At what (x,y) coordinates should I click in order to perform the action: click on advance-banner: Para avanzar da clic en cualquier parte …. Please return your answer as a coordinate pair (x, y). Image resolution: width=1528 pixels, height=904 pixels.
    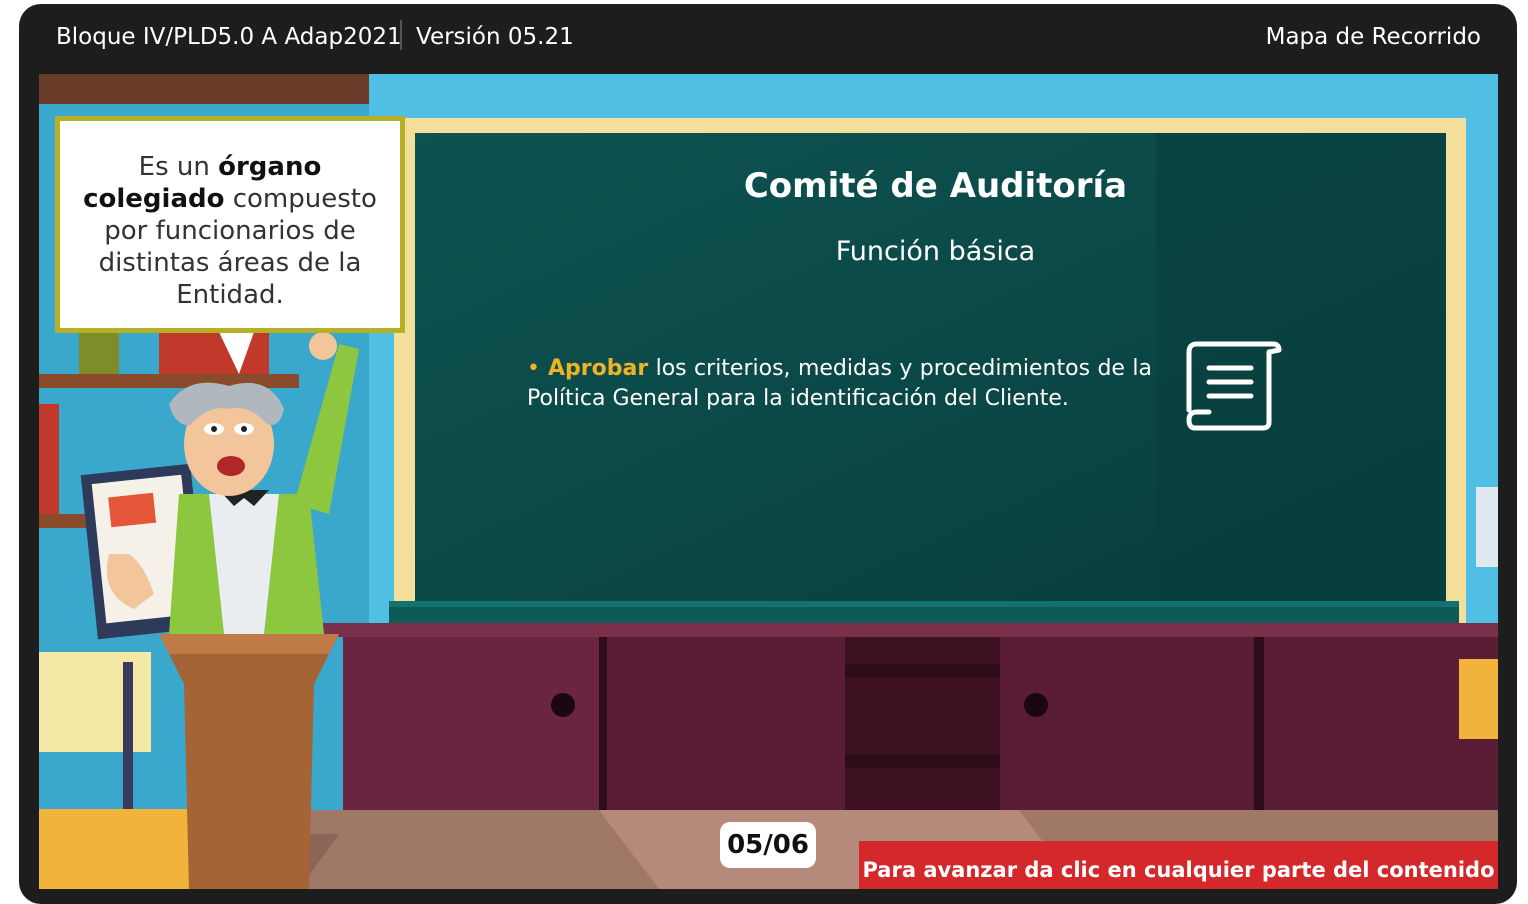
    Looking at the image, I should click on (1178, 865).